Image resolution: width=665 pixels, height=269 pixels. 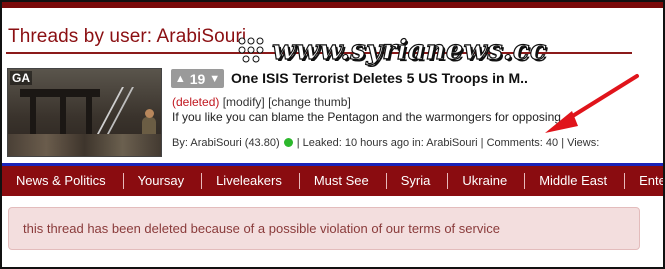 I want to click on views-label: | Views:, so click(x=580, y=143).